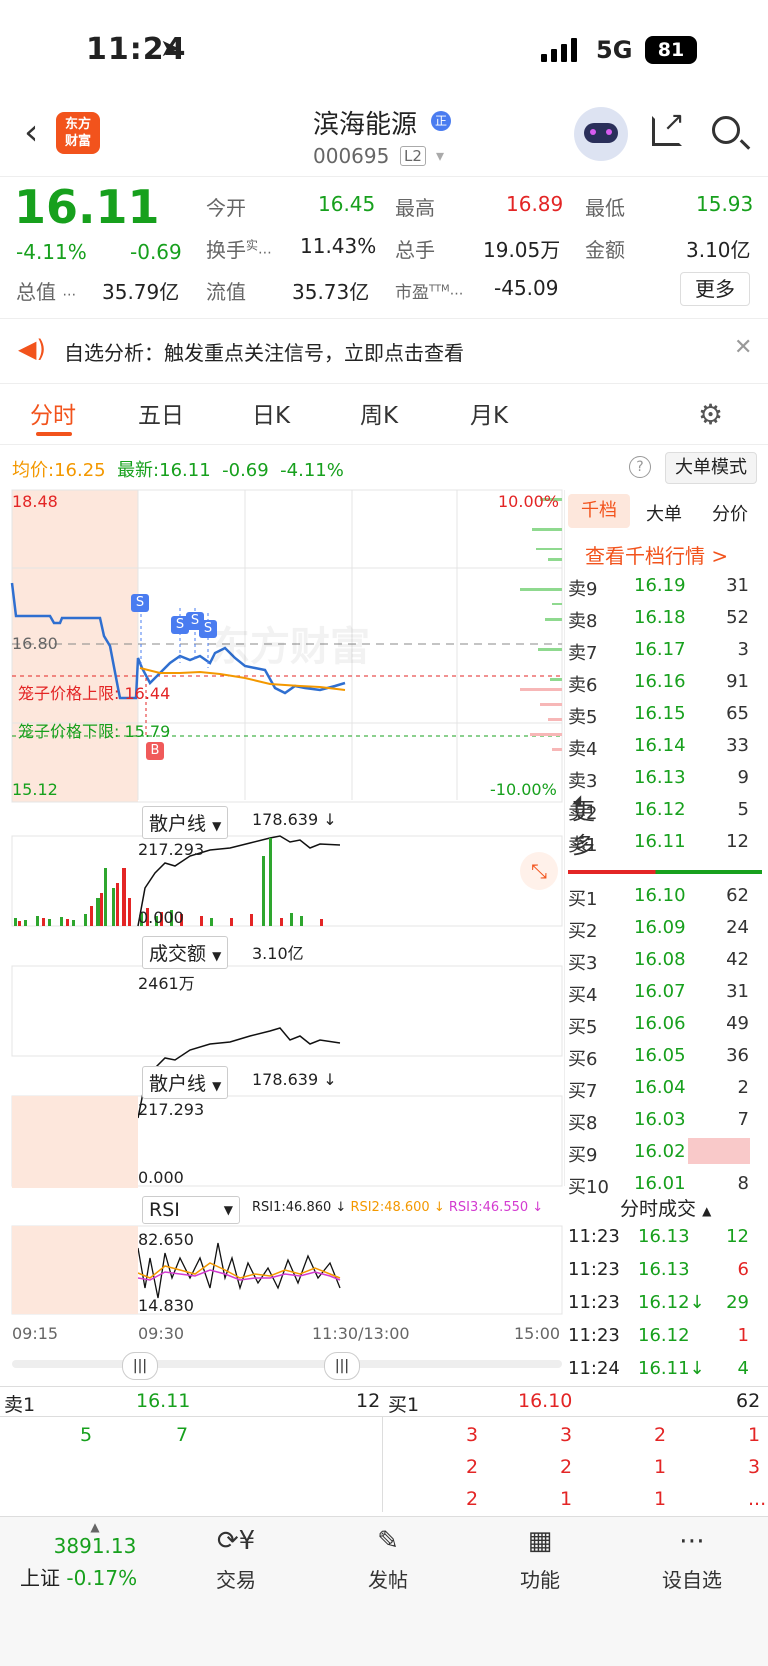  Describe the element at coordinates (161, 1177) in the screenshot. I see `retail-min-2: 0.000` at that location.